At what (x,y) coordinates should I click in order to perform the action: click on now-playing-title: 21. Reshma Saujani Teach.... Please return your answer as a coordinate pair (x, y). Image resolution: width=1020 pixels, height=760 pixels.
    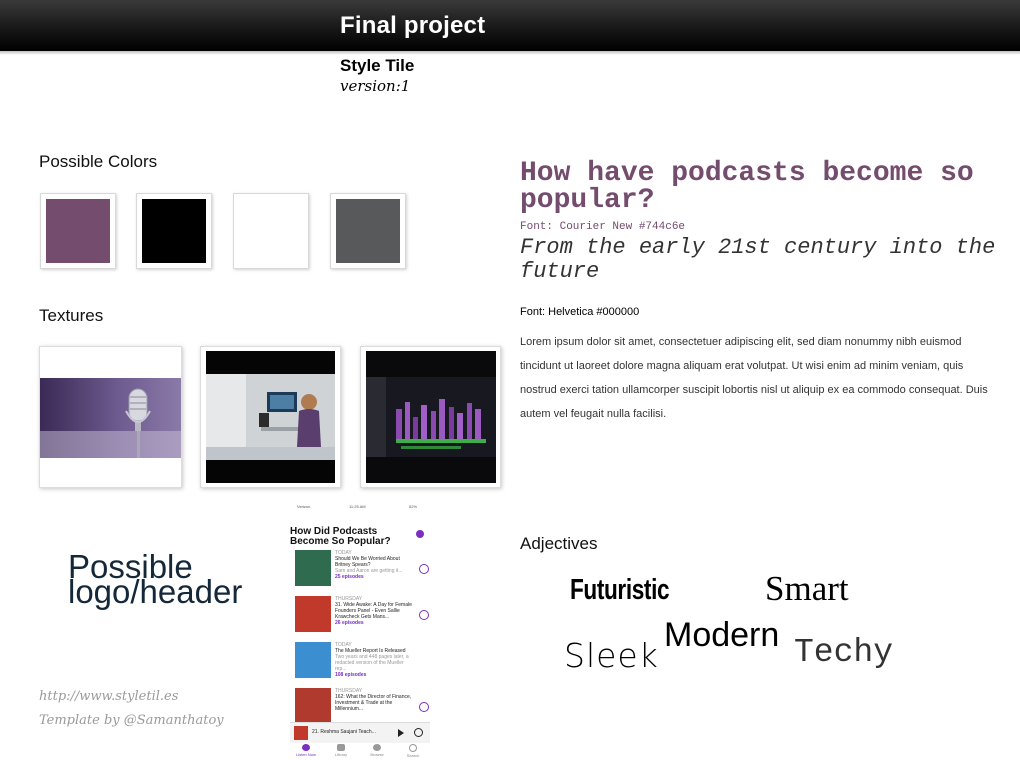
    Looking at the image, I should click on (344, 732).